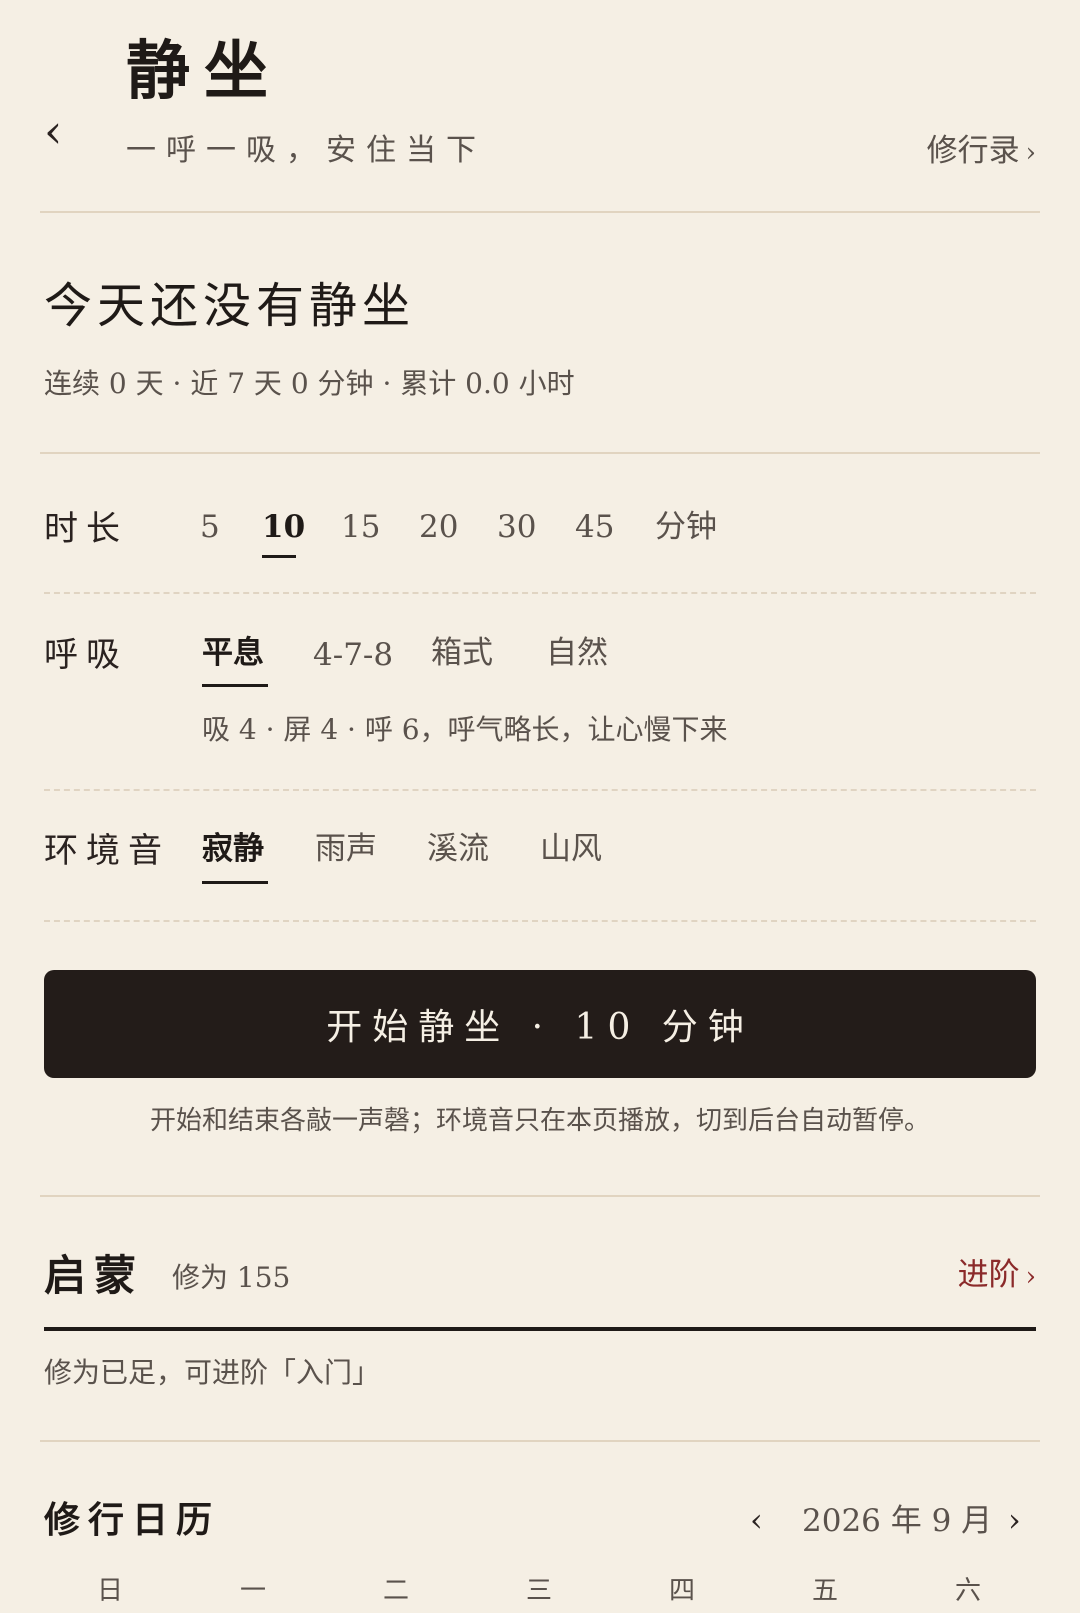 The height and width of the screenshot is (1613, 1080). I want to click on breath-option-478: 4-7-8, so click(353, 655).